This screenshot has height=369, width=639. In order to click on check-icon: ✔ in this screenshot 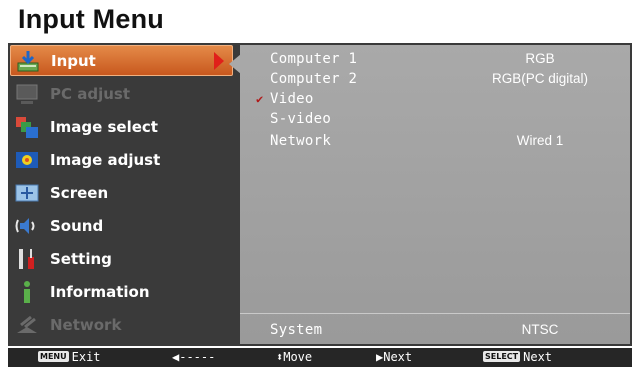, I will do `click(260, 99)`.